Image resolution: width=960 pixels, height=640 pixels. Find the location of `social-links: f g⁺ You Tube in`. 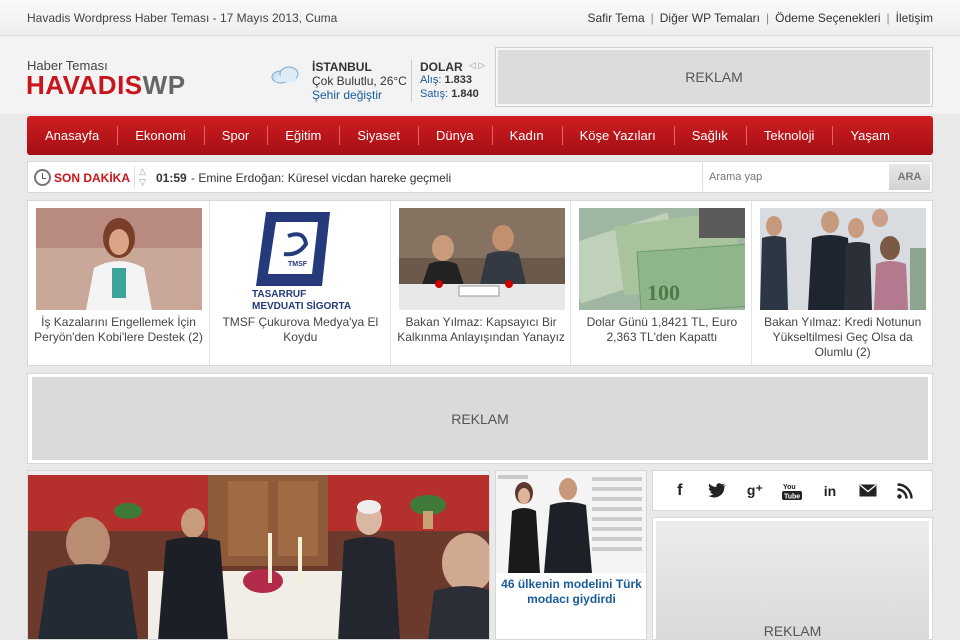

social-links: f g⁺ You Tube in is located at coordinates (792, 490).